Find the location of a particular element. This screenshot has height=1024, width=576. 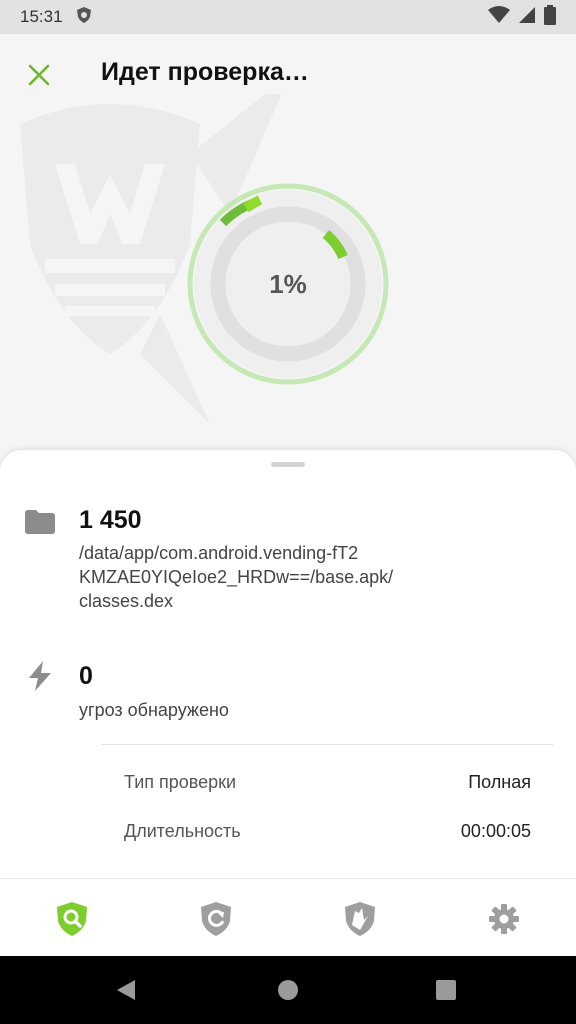

scan-type-label: Тип проверки is located at coordinates (180, 782).